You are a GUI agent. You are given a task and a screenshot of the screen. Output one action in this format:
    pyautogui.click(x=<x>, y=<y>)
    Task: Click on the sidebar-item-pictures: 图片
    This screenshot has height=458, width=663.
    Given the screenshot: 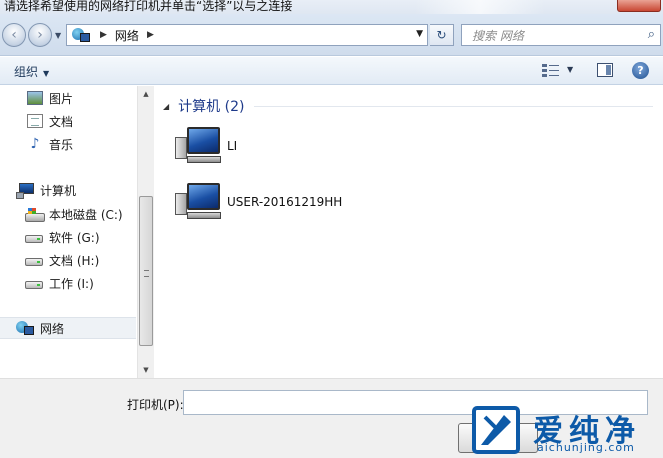 What is the action you would take?
    pyautogui.click(x=68, y=98)
    